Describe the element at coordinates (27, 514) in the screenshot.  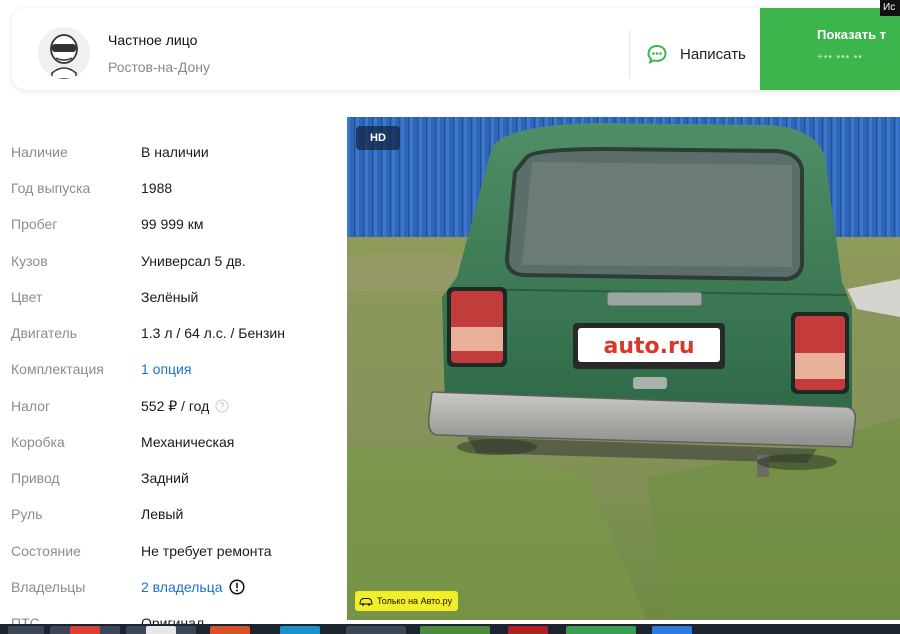
I see `spec-label: Руль` at that location.